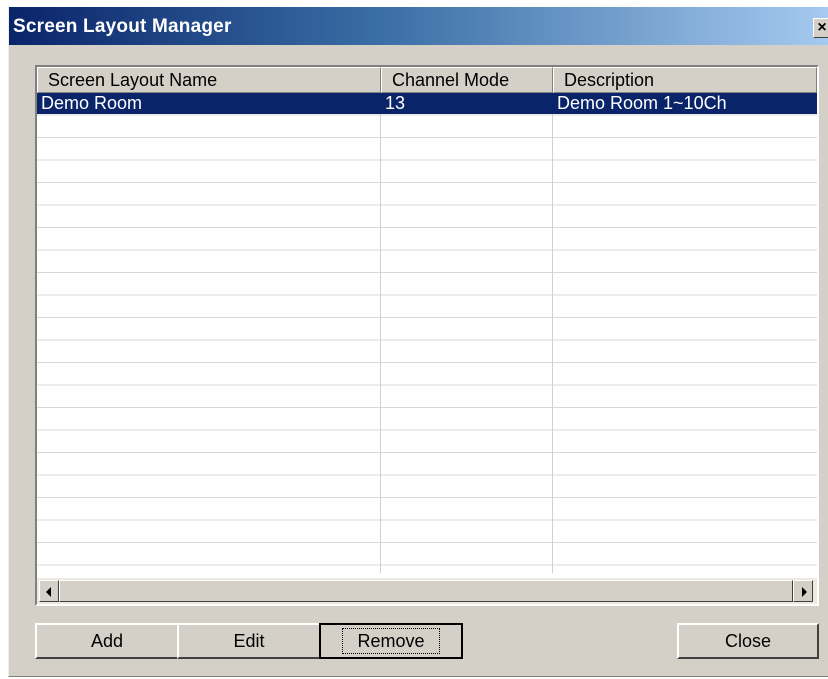  I want to click on window-title: Screen Layout Manager, so click(122, 26).